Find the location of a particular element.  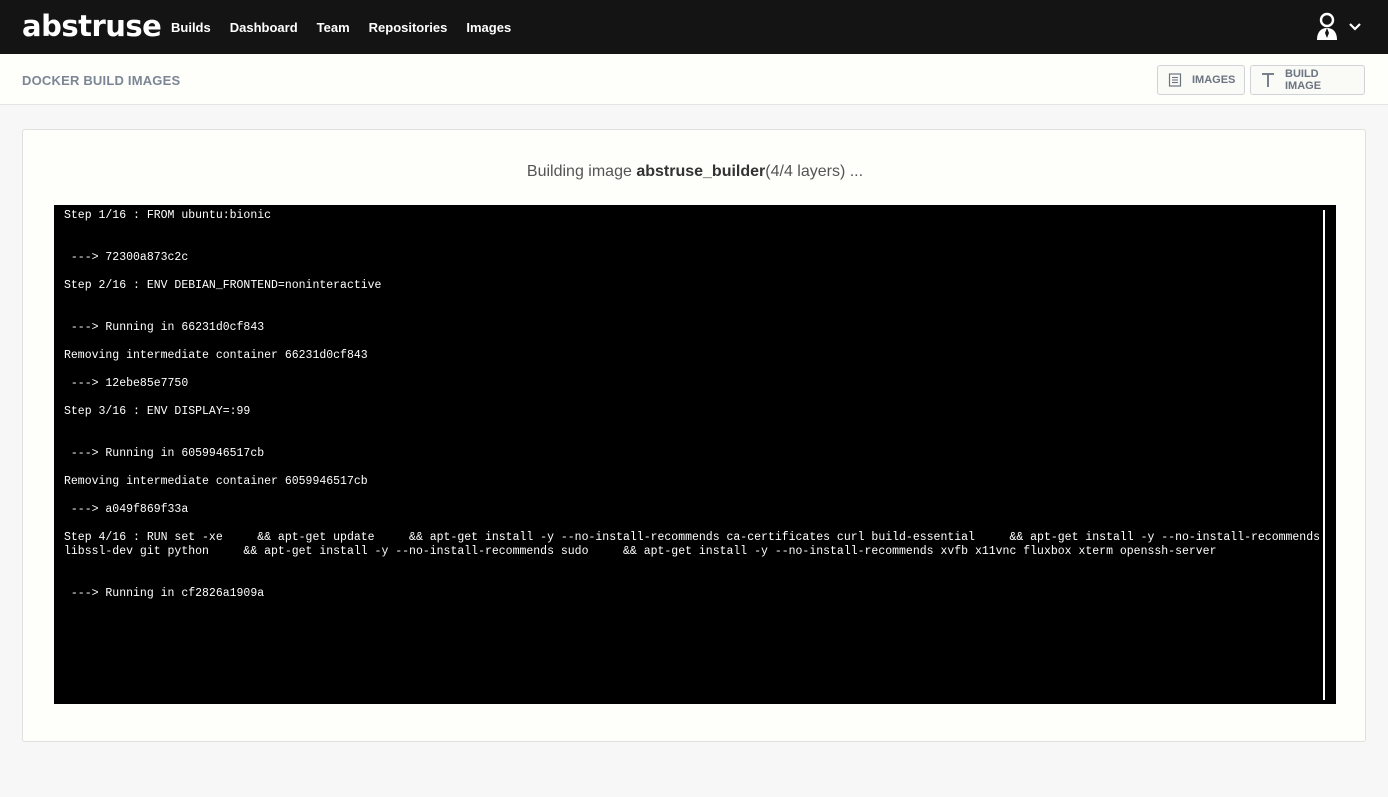

user-avatar-icon is located at coordinates (1327, 27).